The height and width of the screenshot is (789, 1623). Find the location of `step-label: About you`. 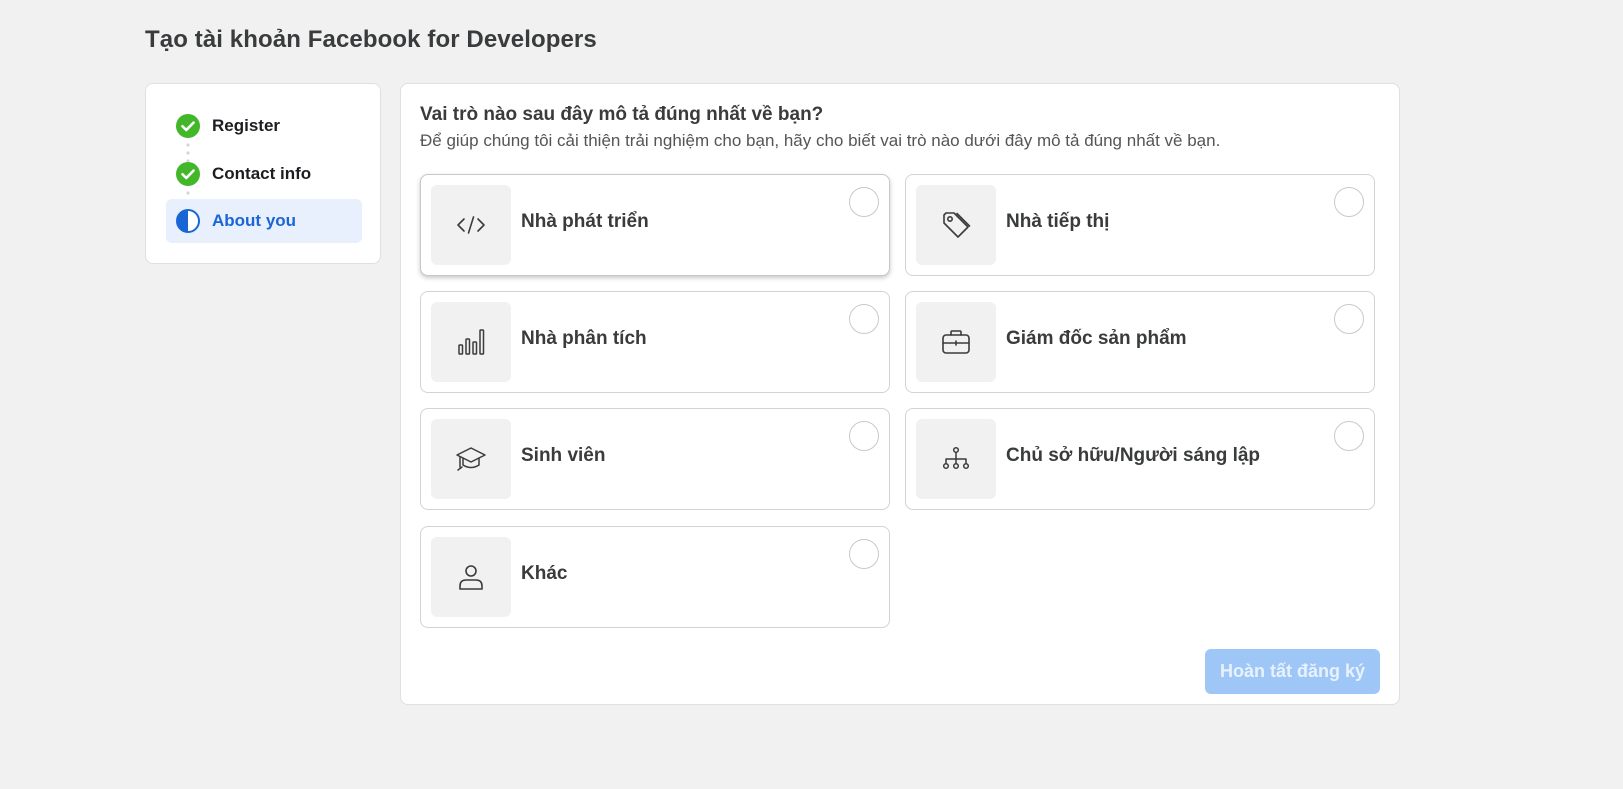

step-label: About you is located at coordinates (254, 220).